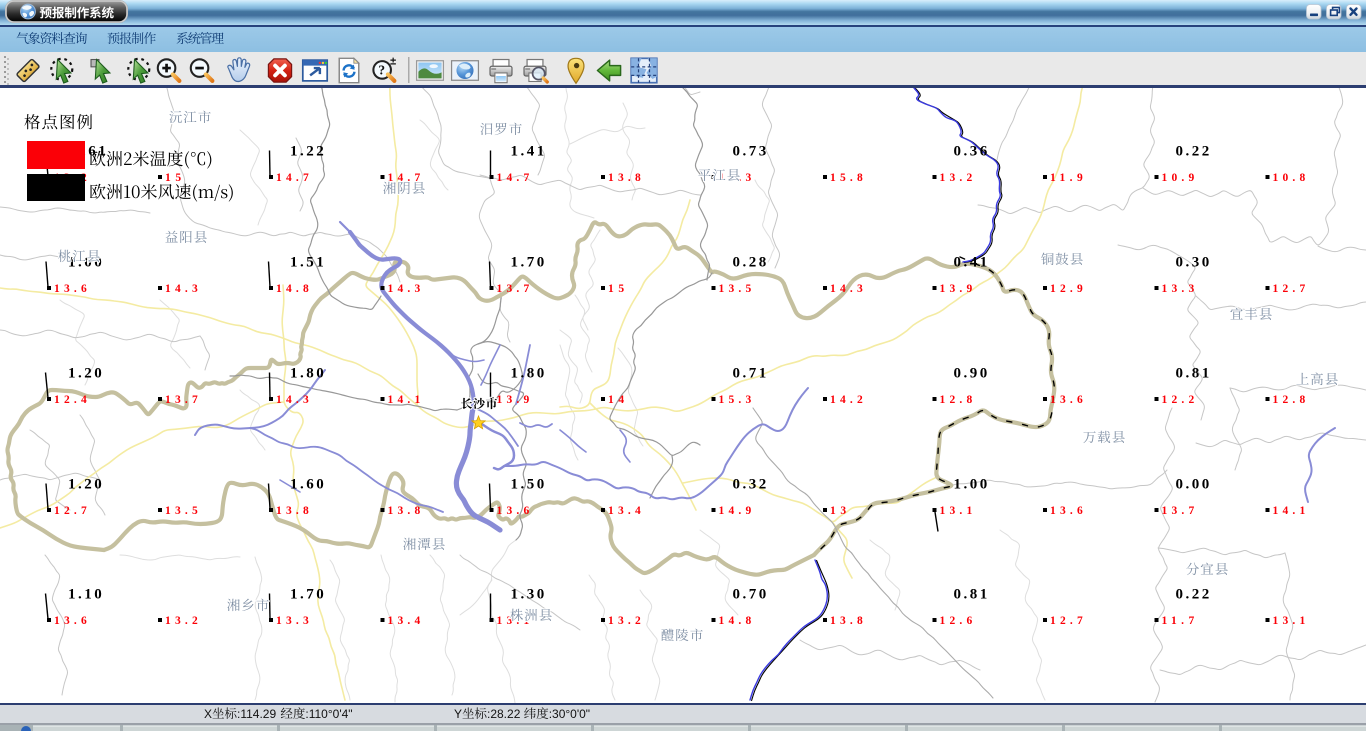 Image resolution: width=1366 pixels, height=731 pixels. I want to click on svg-text: 0.32, so click(750, 485).